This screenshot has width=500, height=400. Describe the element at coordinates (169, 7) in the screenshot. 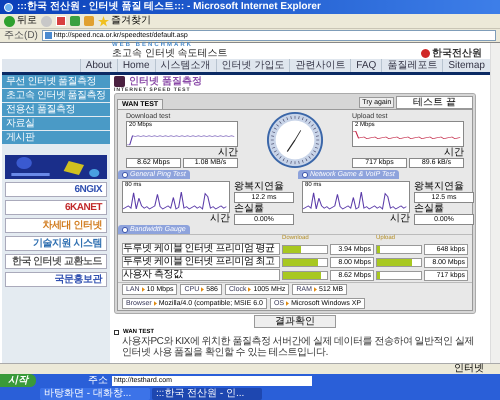

I see `window-title: :::한국 전산원 - 인터넷 품질 테스트::: - Microsoft Internet Explorer` at that location.